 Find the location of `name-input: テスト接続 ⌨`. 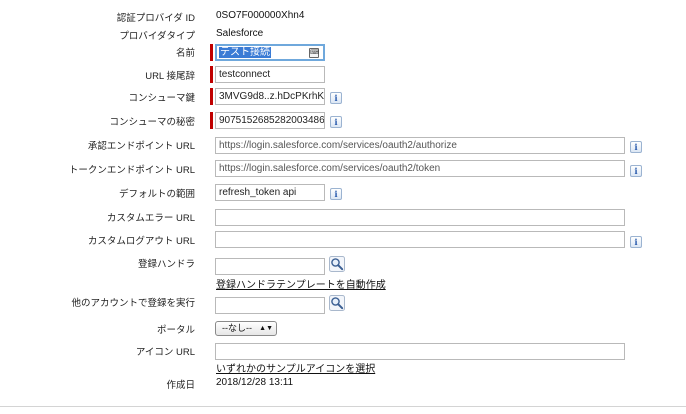

name-input: テスト接続 ⌨ is located at coordinates (270, 52).